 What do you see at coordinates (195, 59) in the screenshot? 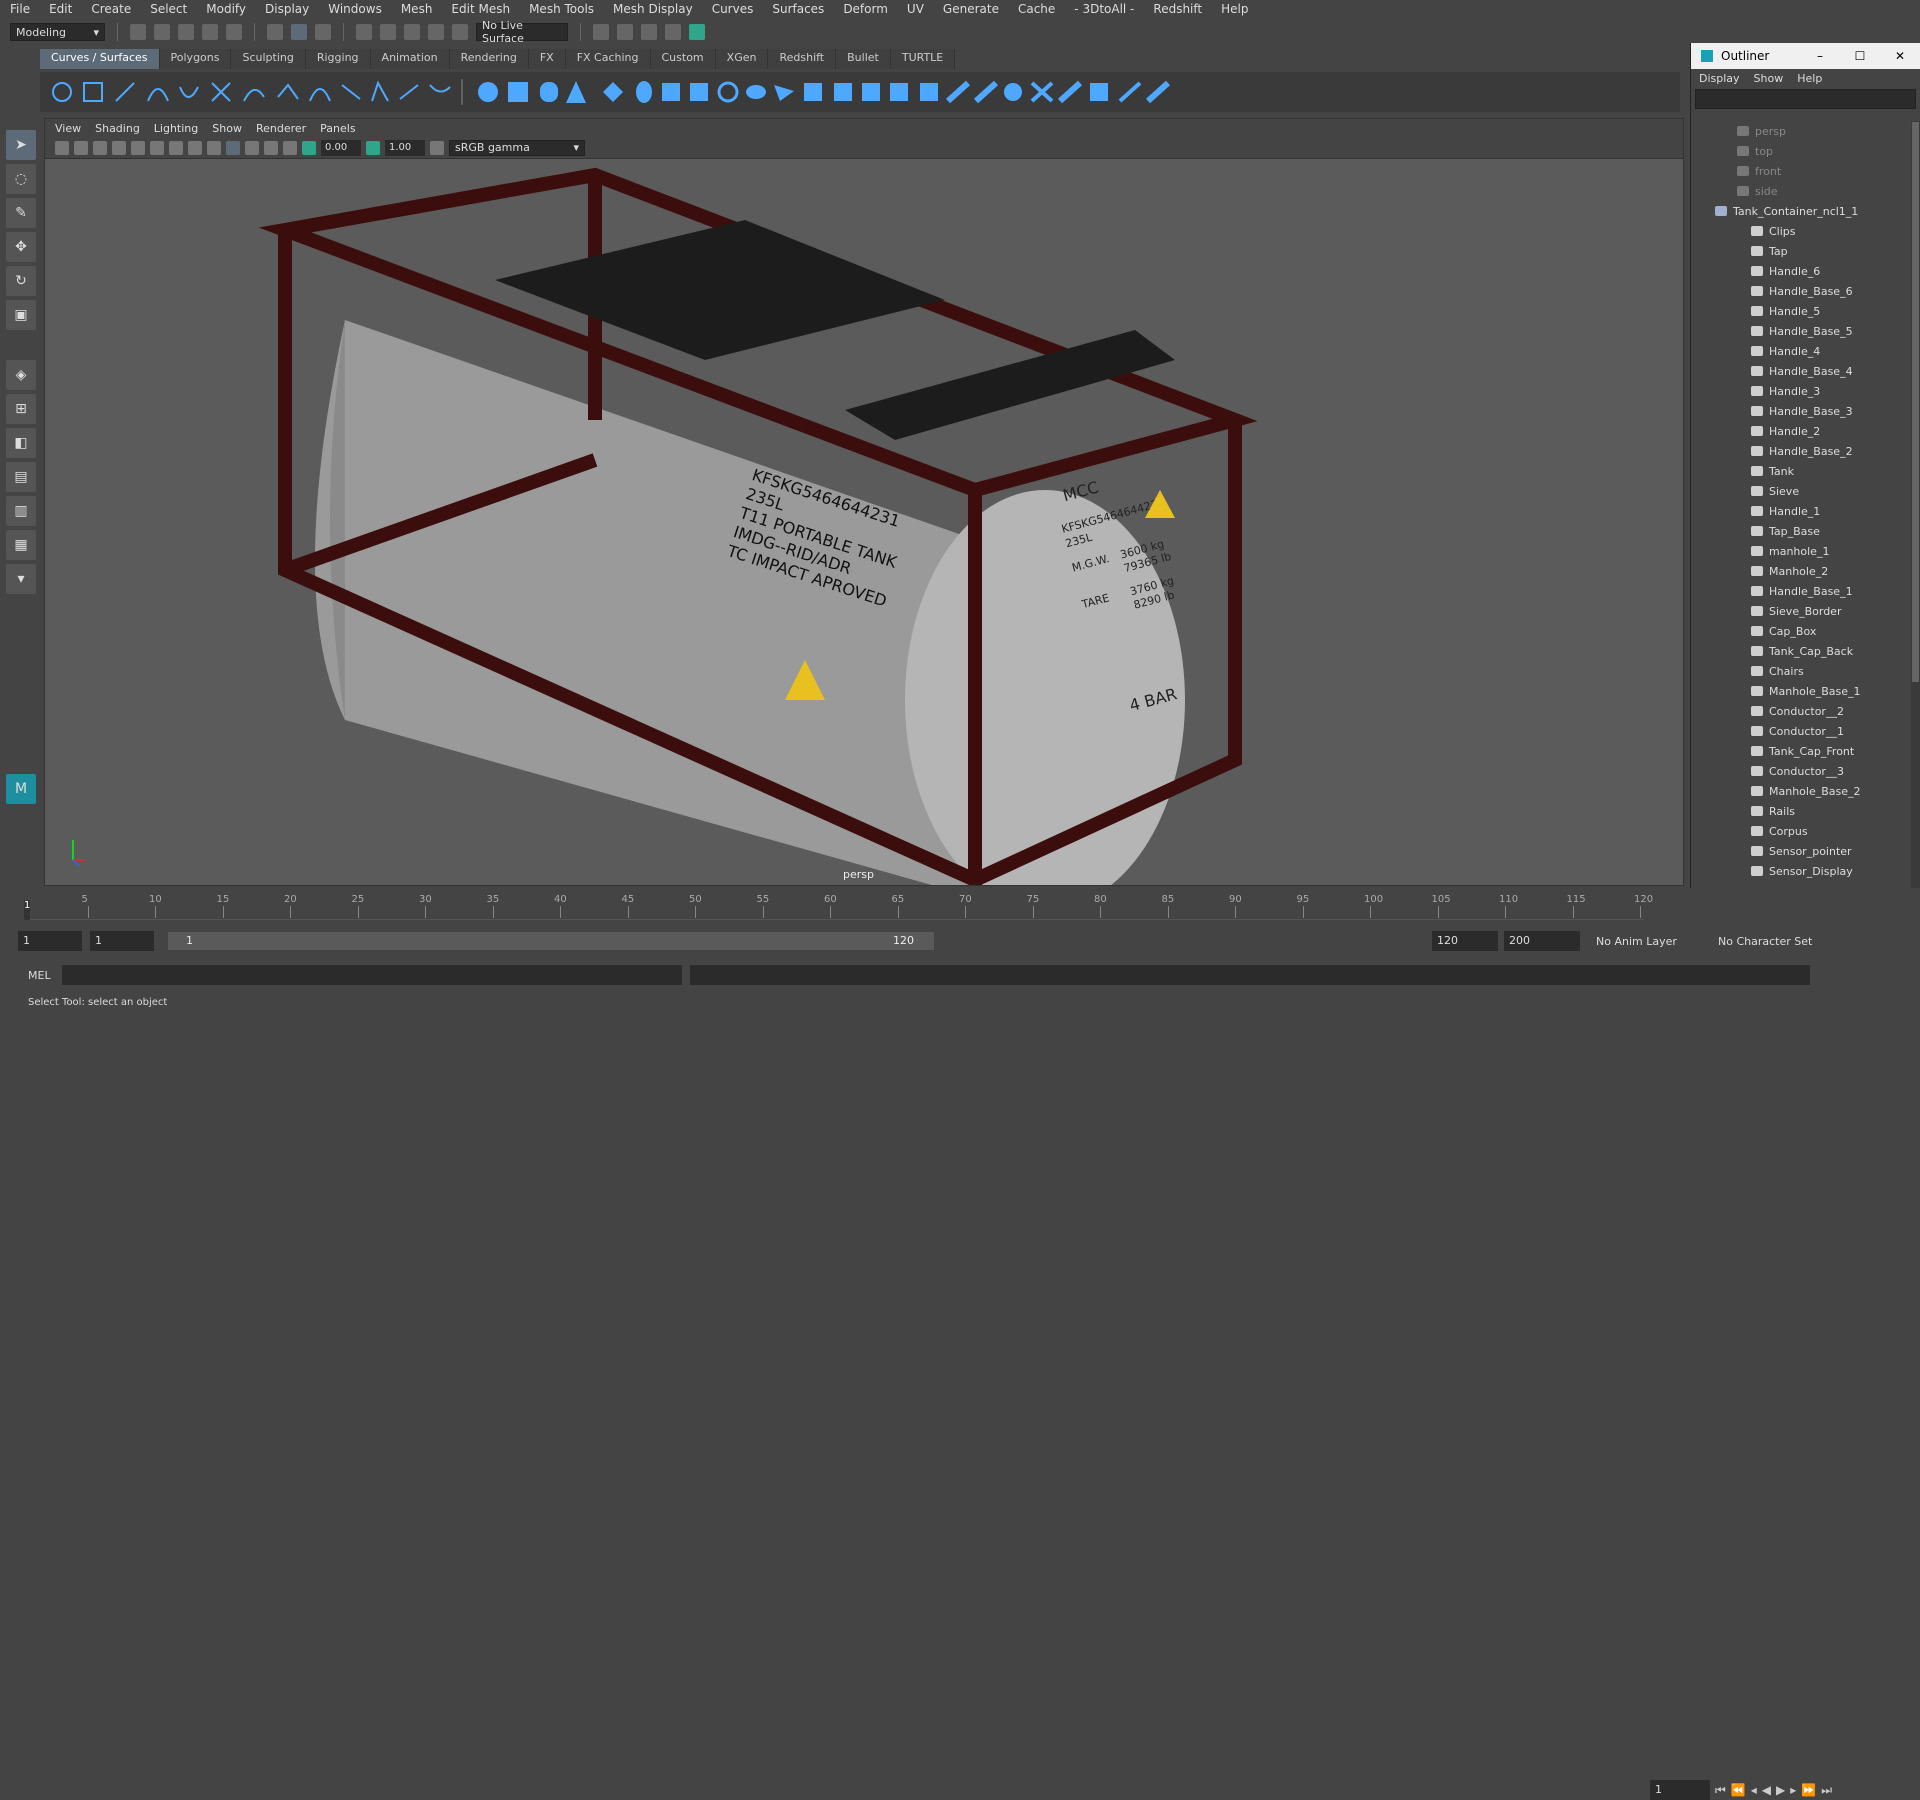
I see `shelf-tab-polygons: Polygons` at bounding box center [195, 59].